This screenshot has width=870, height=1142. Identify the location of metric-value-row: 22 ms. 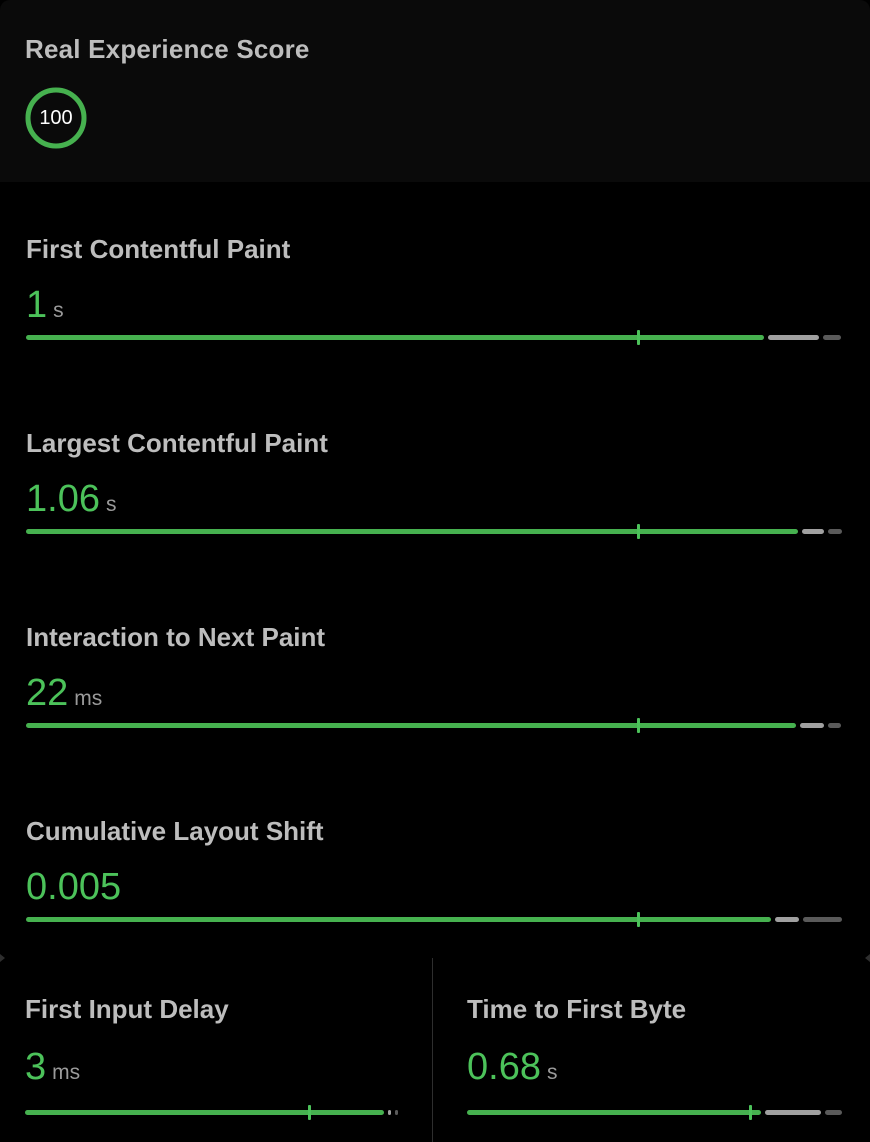
(64, 693).